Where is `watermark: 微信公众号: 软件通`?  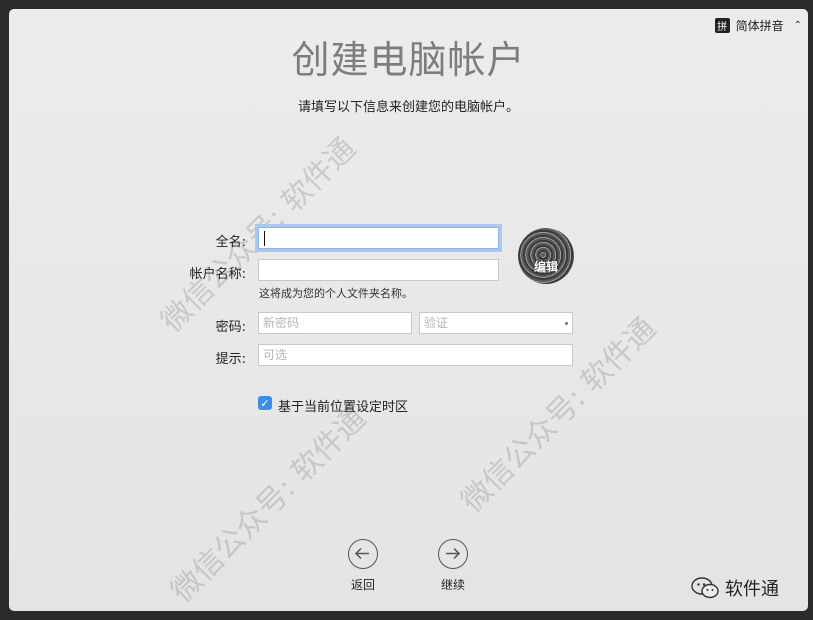 watermark: 微信公众号: 软件通 is located at coordinates (559, 415).